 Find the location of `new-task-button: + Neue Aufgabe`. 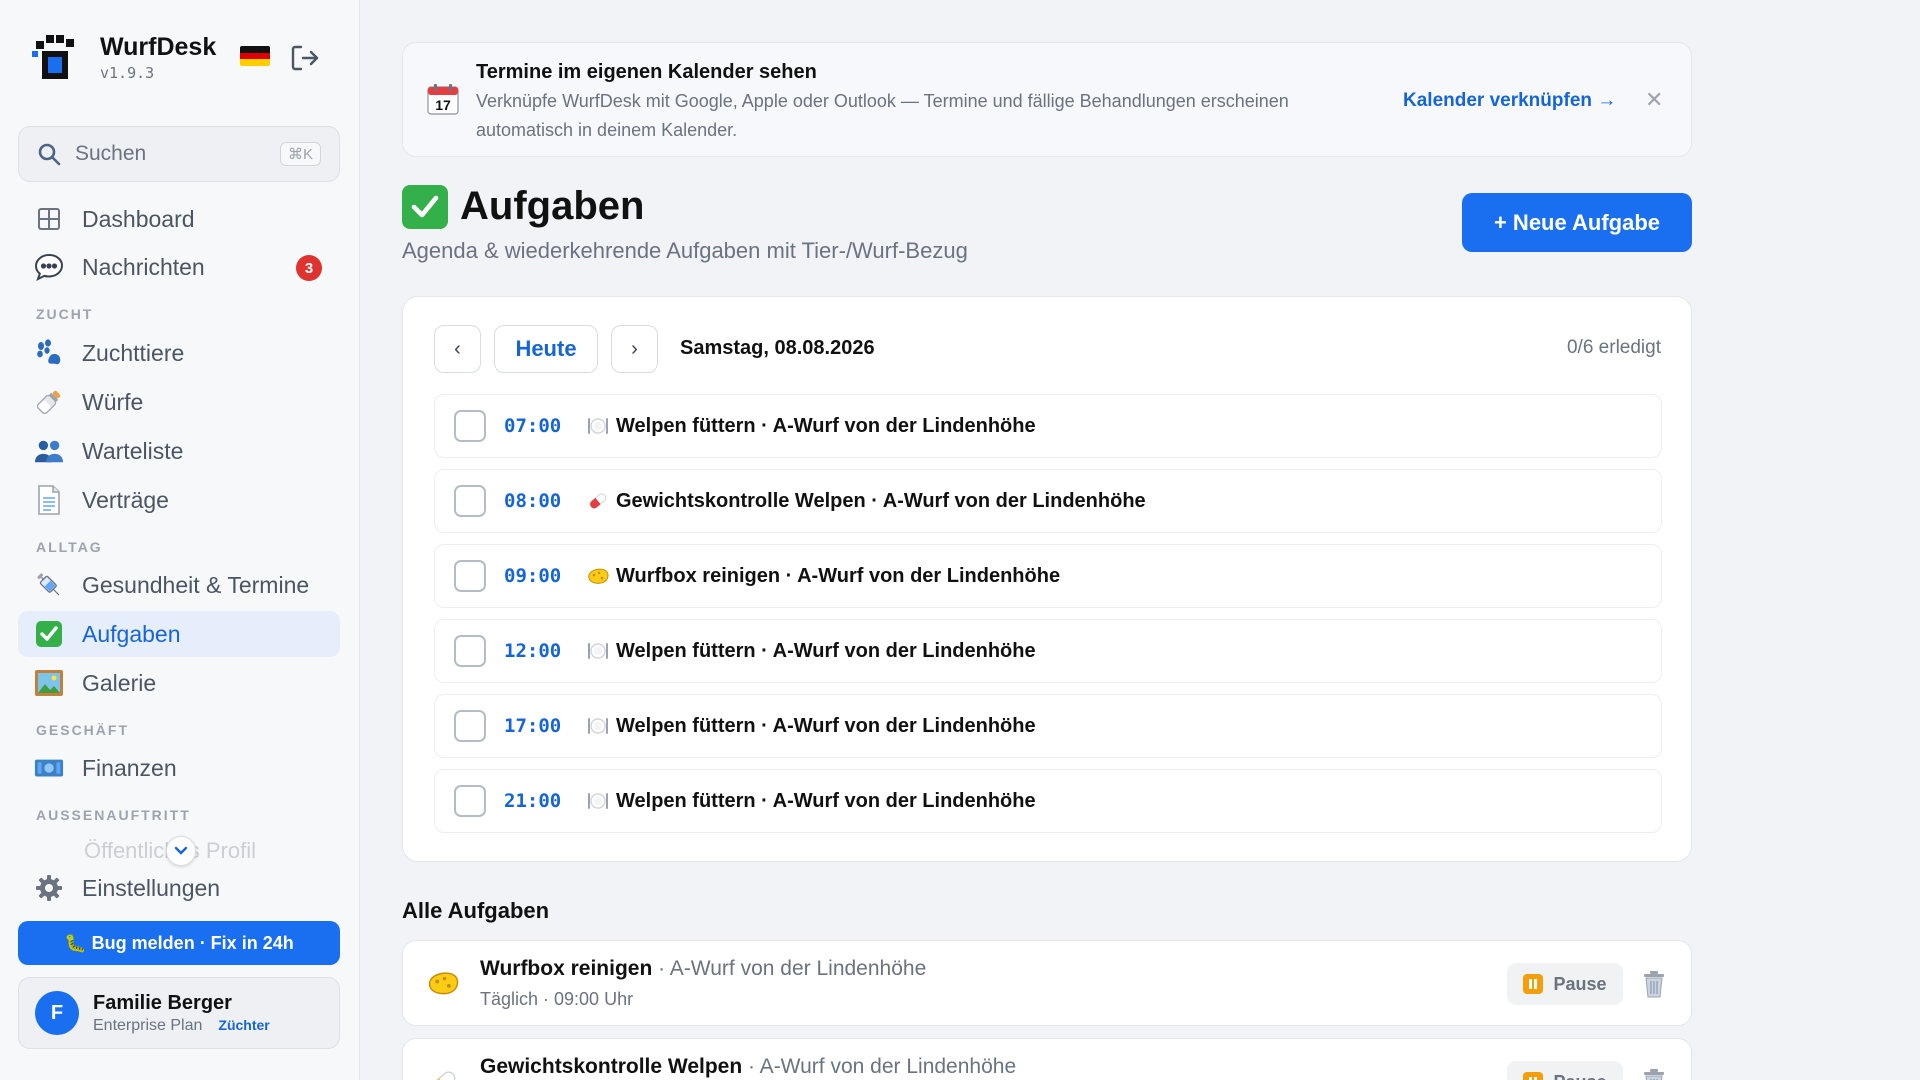

new-task-button: + Neue Aufgabe is located at coordinates (1577, 222).